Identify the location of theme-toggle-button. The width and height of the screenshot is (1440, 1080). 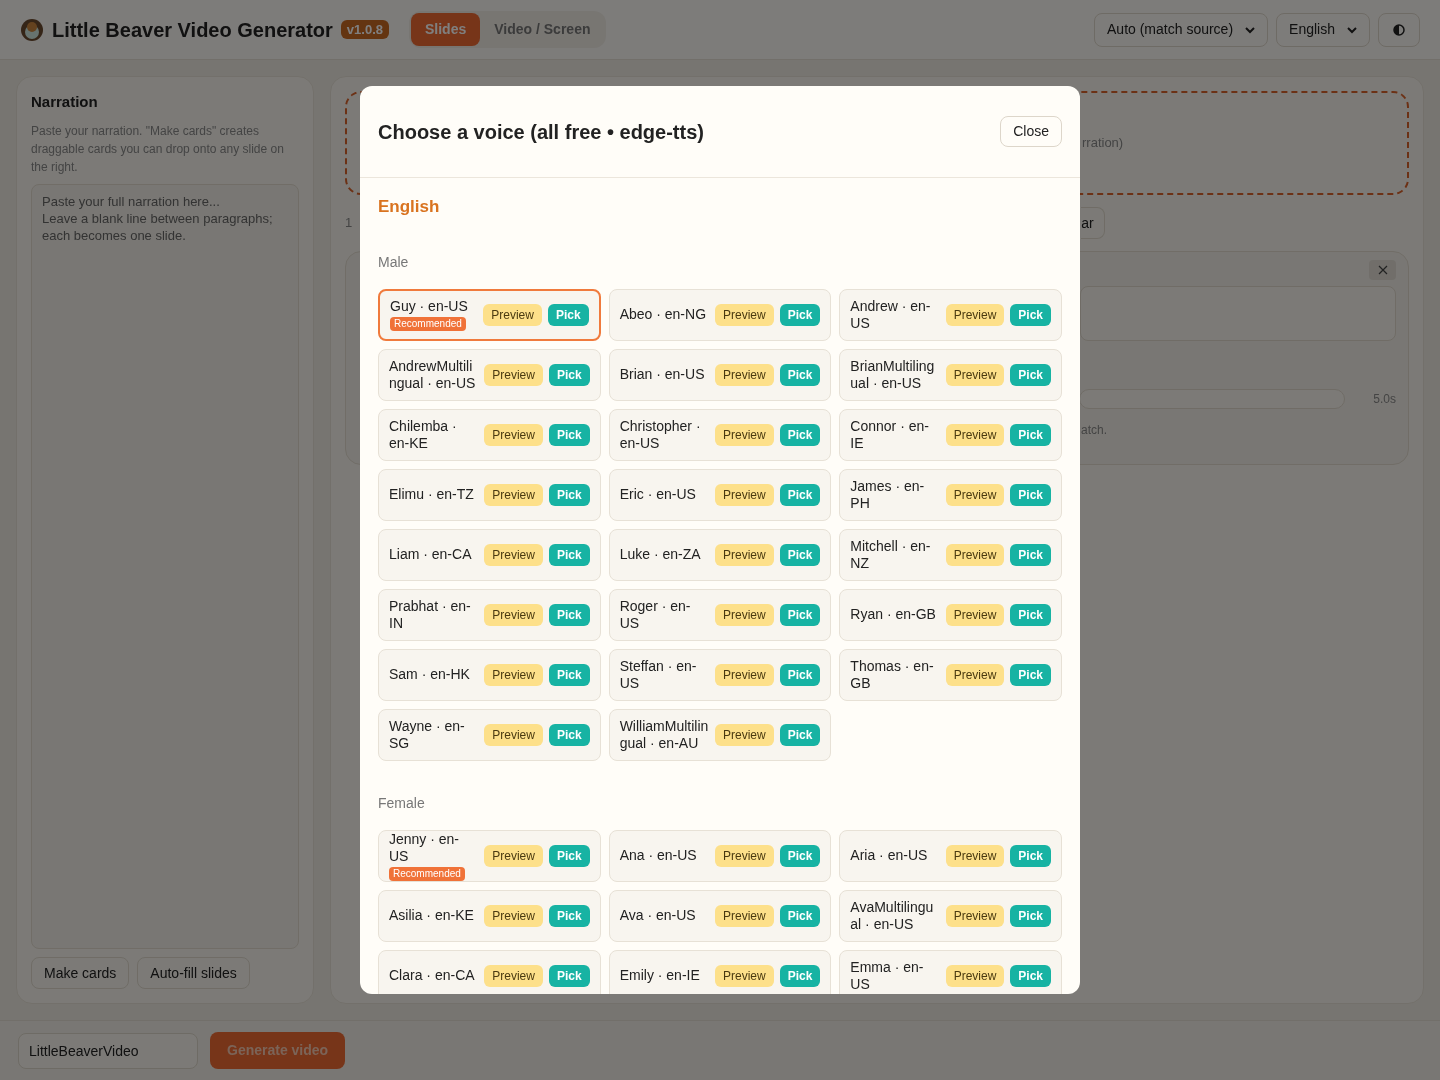
(1399, 29).